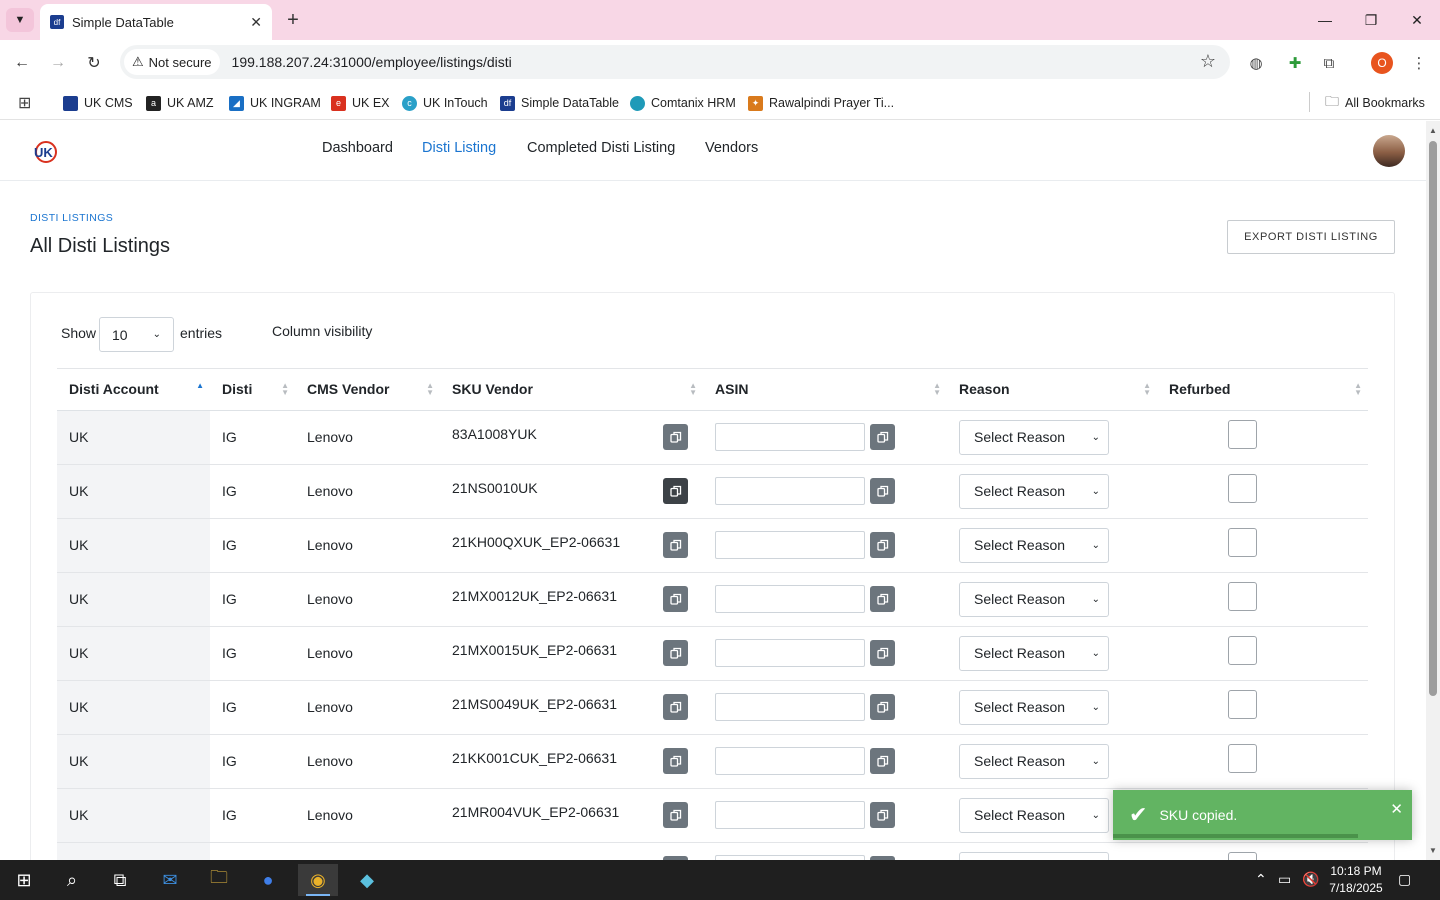  I want to click on apps-grid-icon: ⊞, so click(24, 103).